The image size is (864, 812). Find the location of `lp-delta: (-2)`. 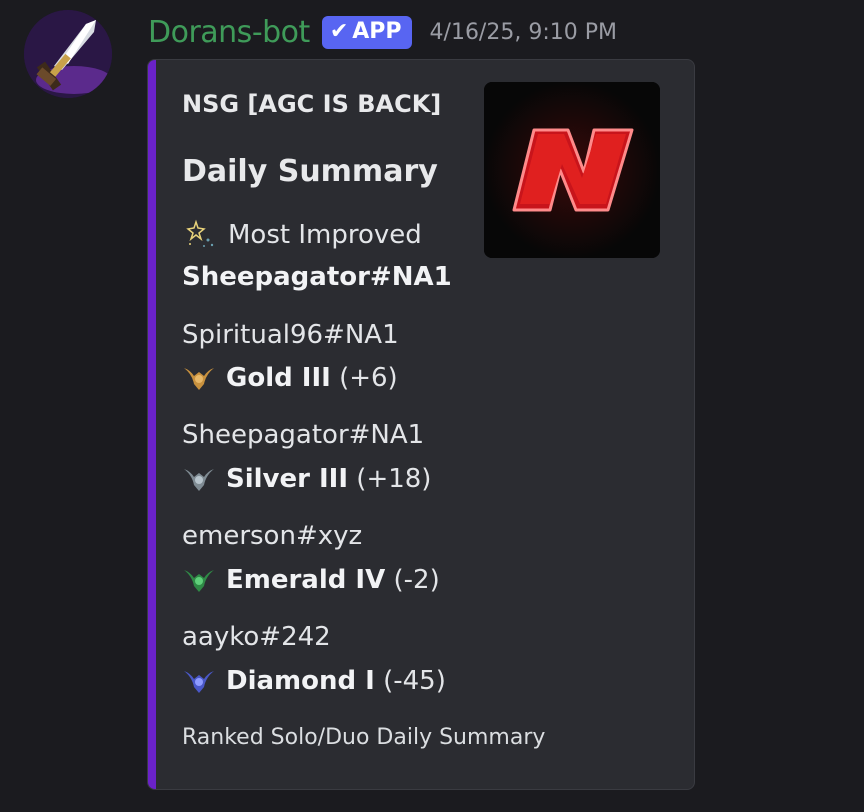

lp-delta: (-2) is located at coordinates (416, 580).